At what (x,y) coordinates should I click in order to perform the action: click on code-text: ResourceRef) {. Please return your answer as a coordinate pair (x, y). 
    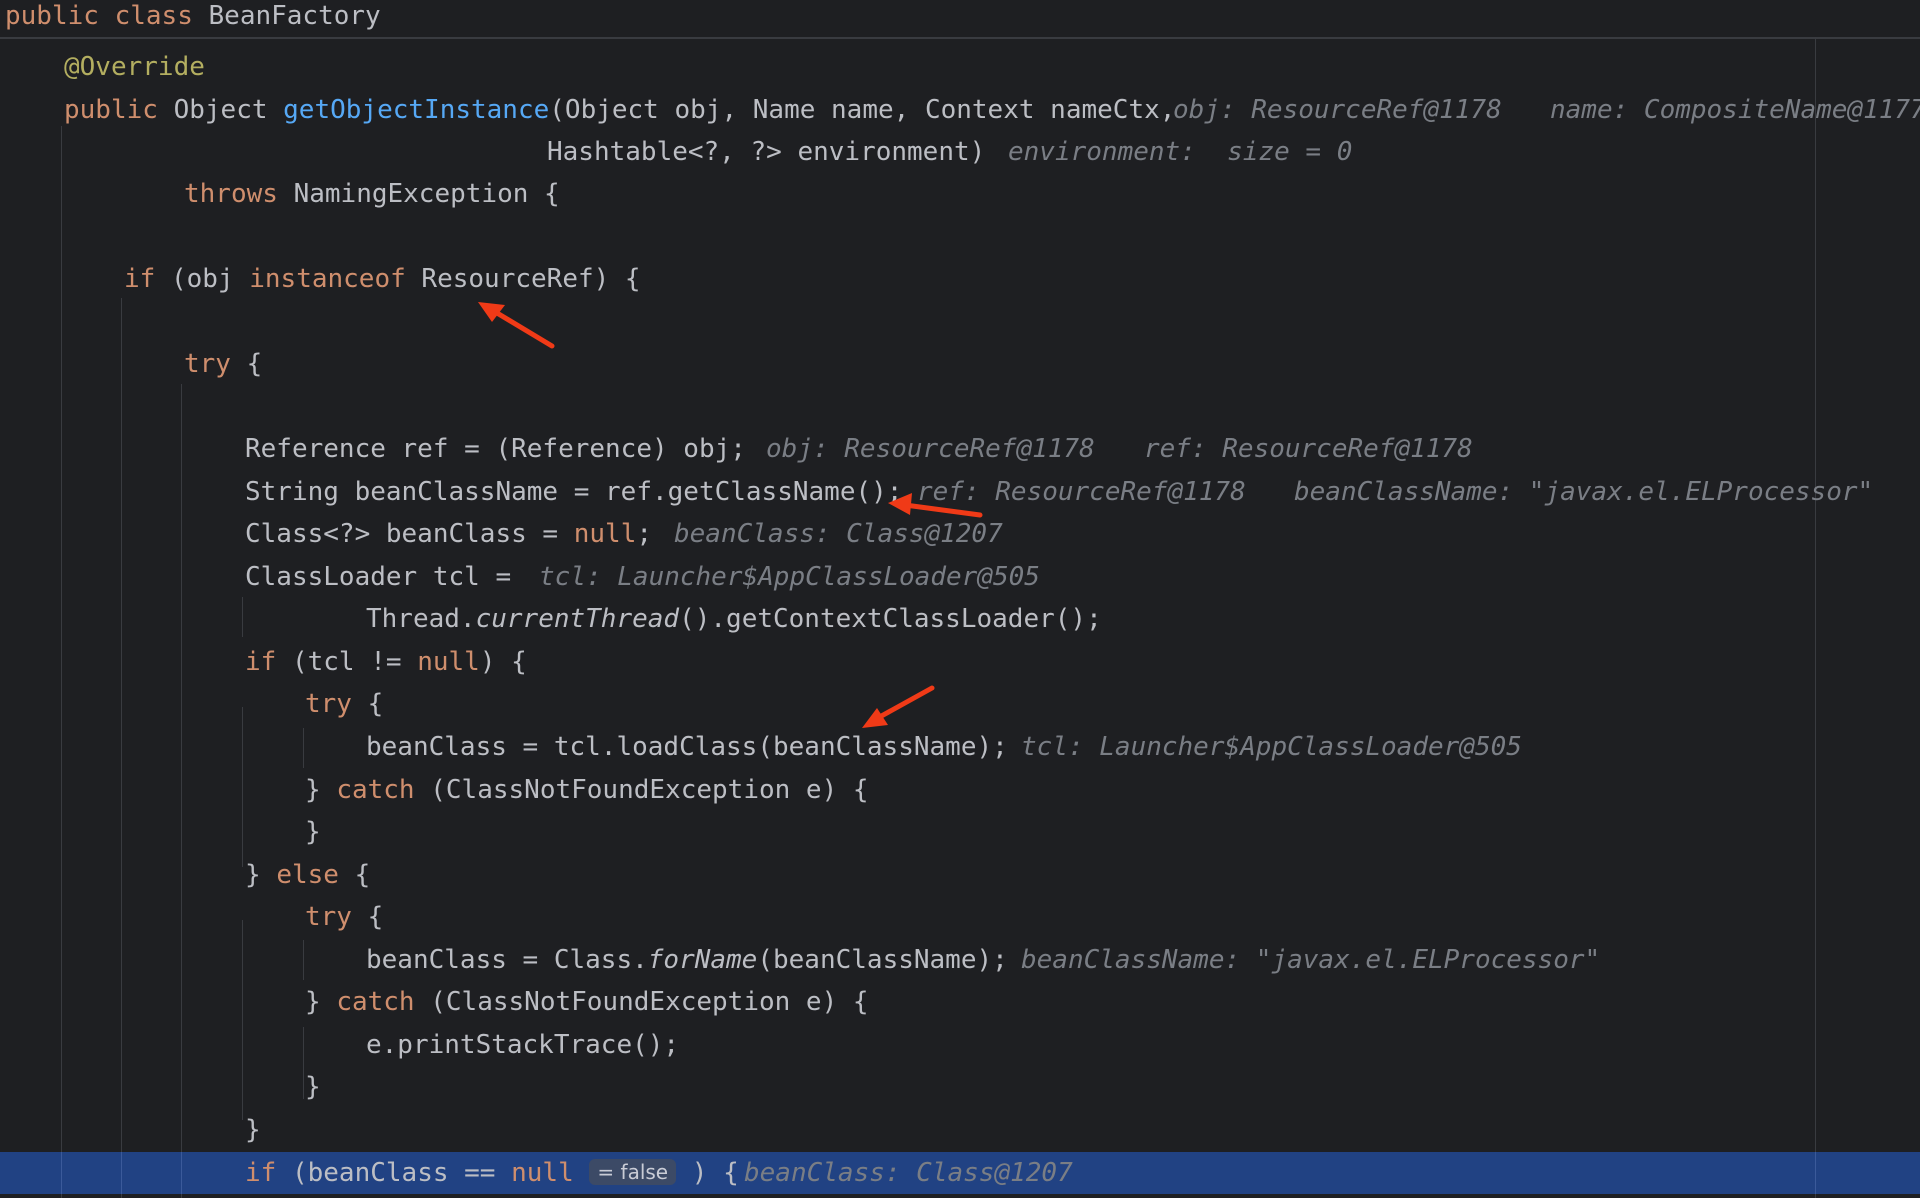
    Looking at the image, I should click on (523, 279).